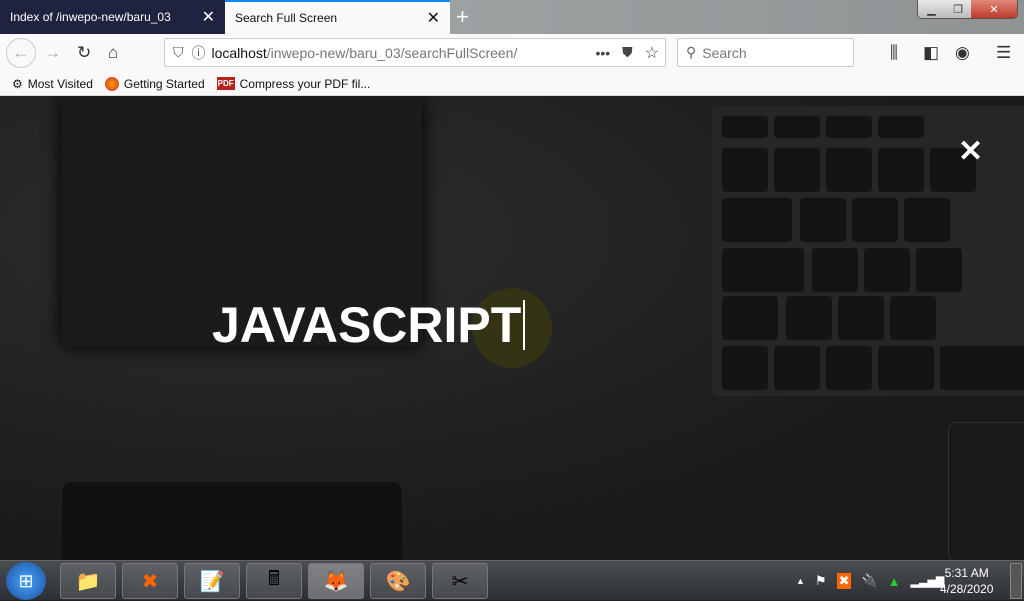 This screenshot has height=601, width=1024. What do you see at coordinates (1003, 53) in the screenshot?
I see `menu-icon: ☰` at bounding box center [1003, 53].